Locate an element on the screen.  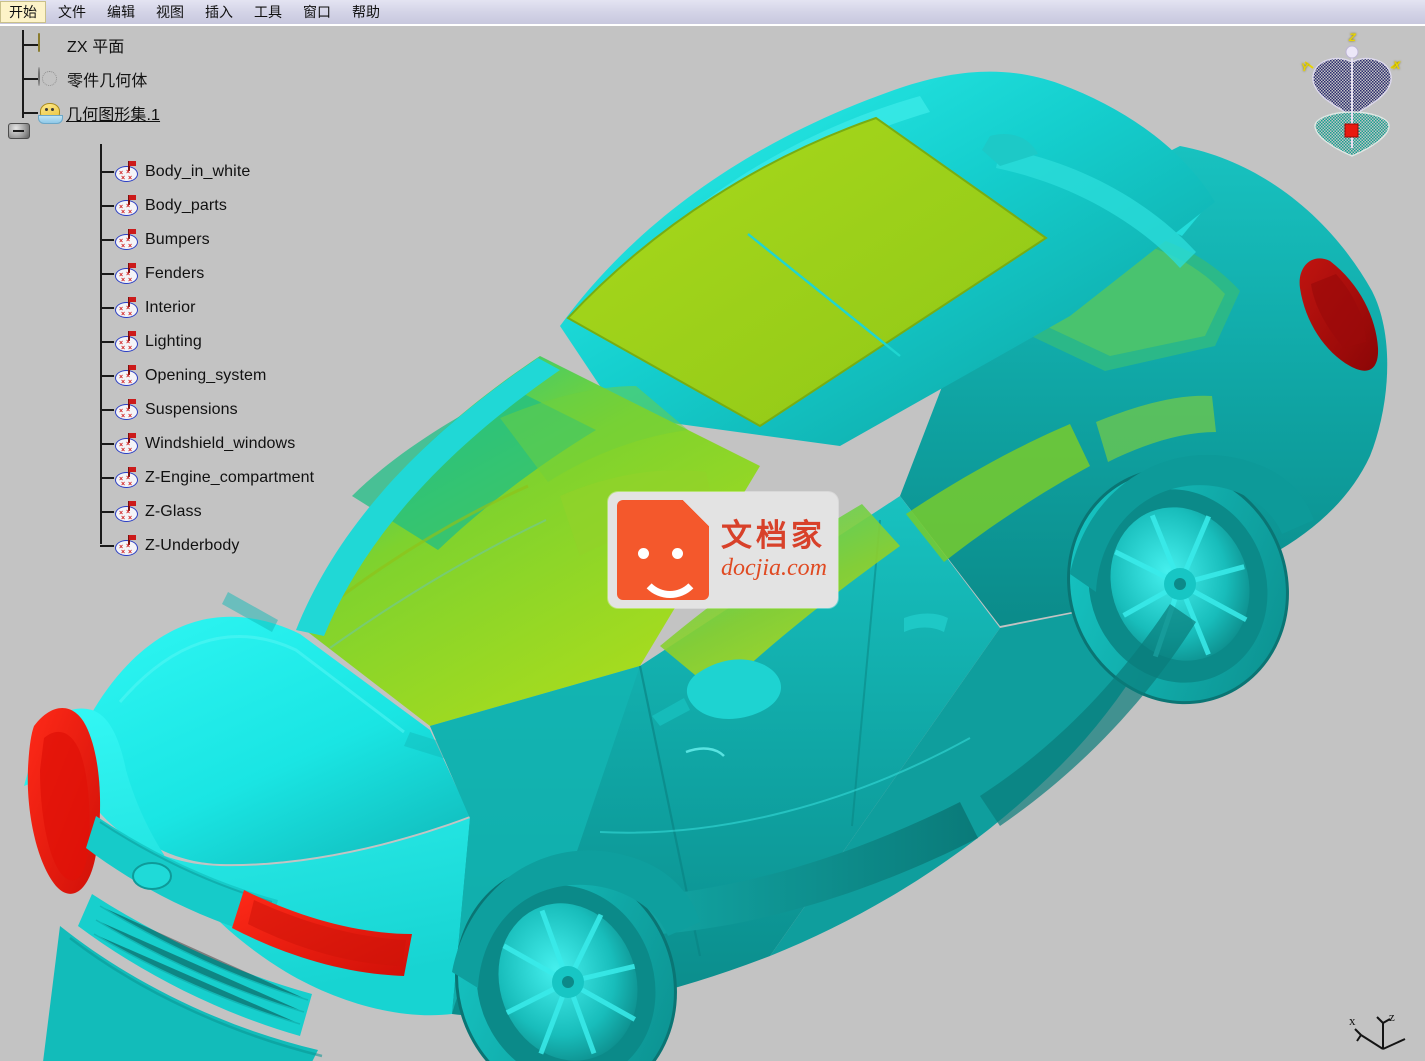
tree-item-suspensions: × × × × Suspensions is located at coordinates (176, 410).